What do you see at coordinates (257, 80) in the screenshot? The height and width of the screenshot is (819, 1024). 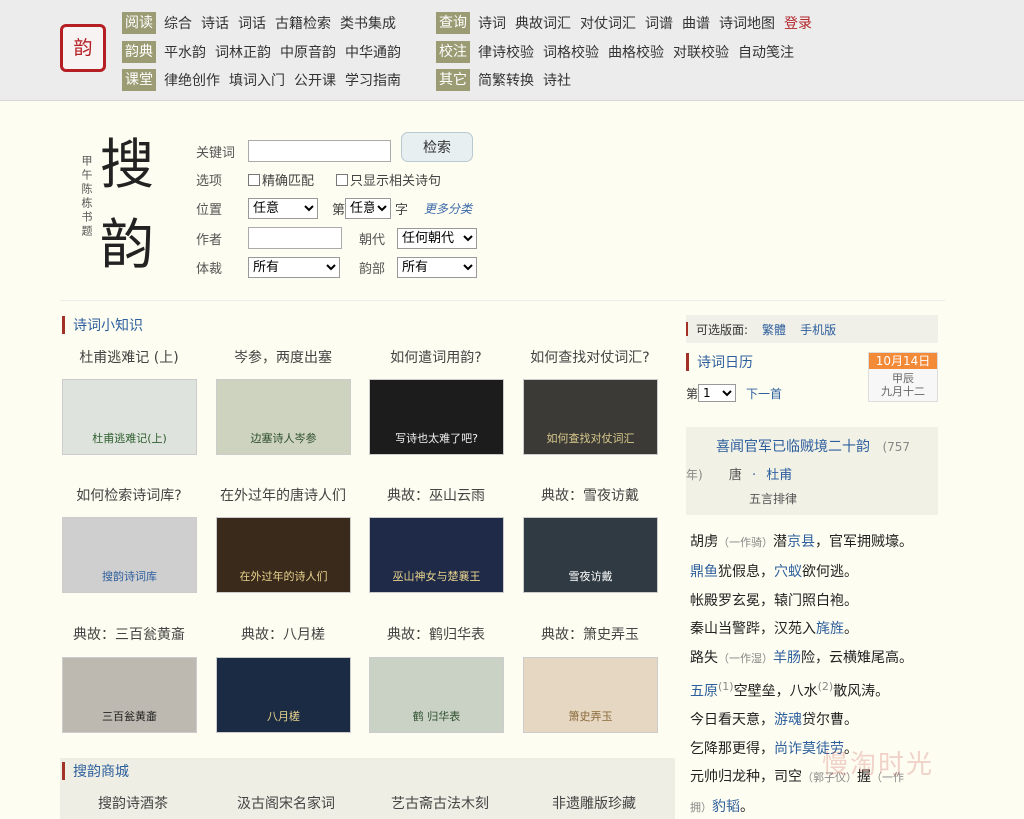 I see `nav-link-tianci: 填词入门` at bounding box center [257, 80].